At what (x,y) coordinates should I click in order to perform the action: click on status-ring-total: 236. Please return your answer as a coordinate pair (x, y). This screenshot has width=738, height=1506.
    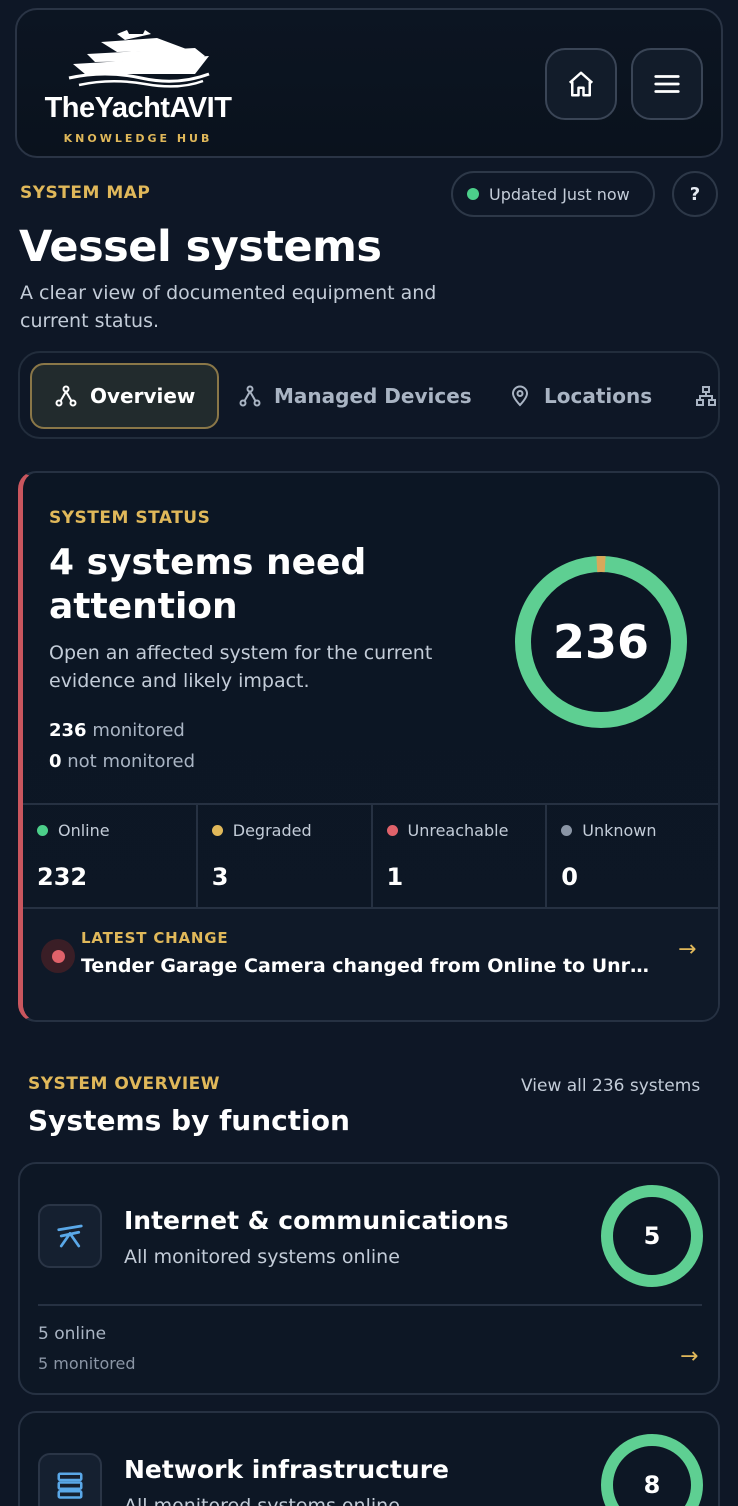
    Looking at the image, I should click on (601, 642).